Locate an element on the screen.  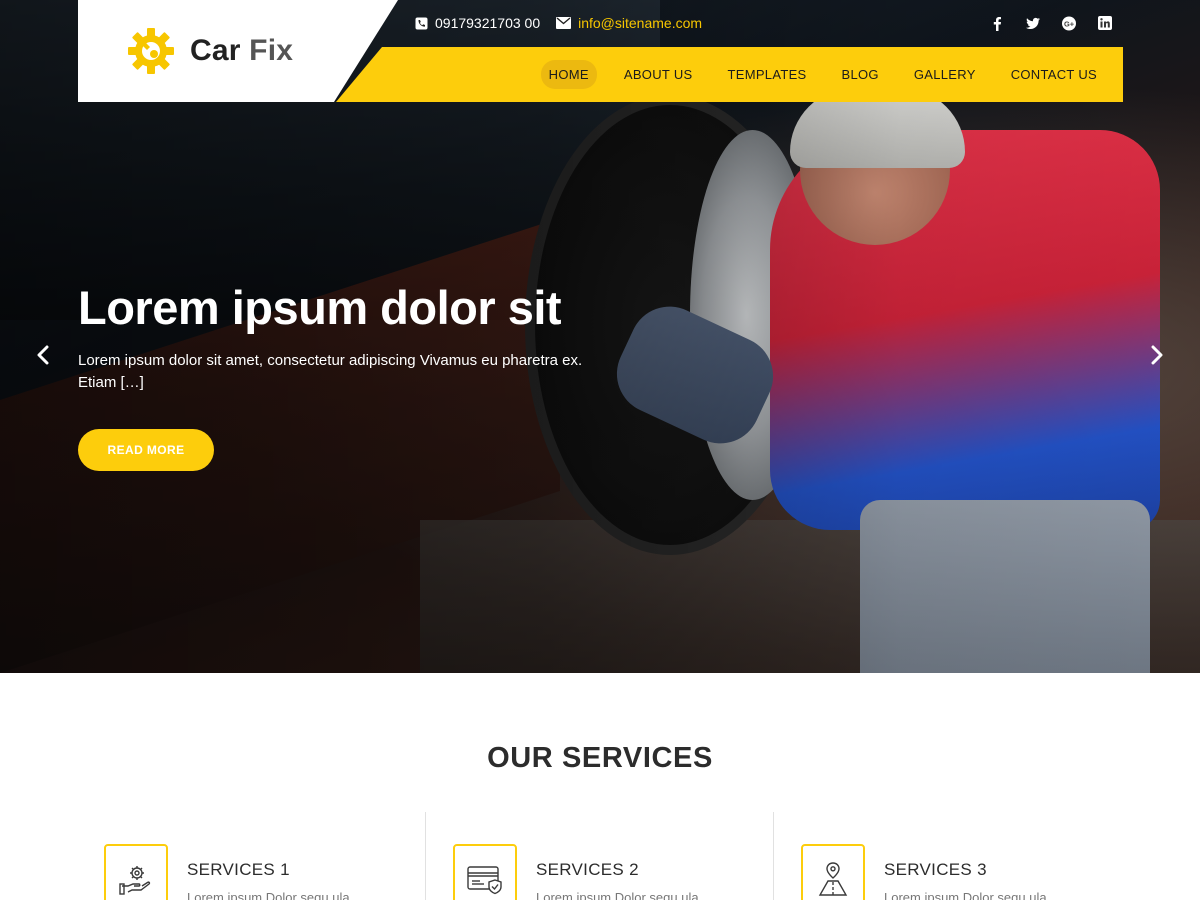
contact-topbar: 09179321703 00 info@sitename.com is located at coordinates (558, 23).